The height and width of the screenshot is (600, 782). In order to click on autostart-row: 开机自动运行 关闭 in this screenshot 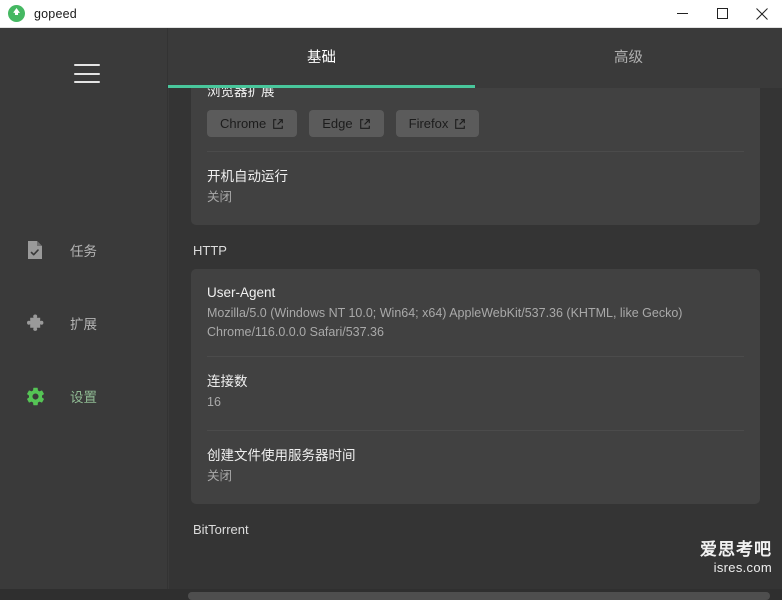, I will do `click(475, 188)`.